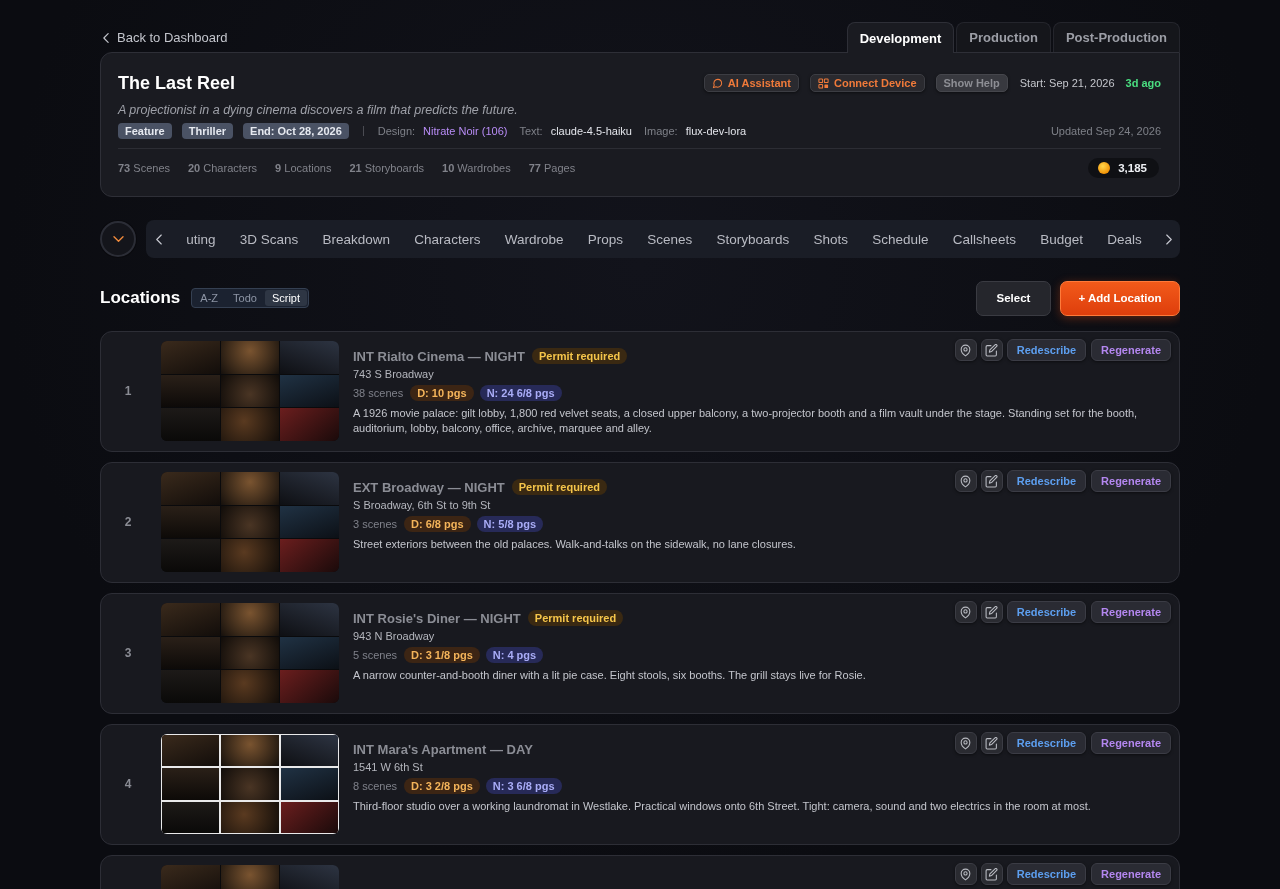 Image resolution: width=1280 pixels, height=889 pixels. I want to click on section-tab: Breakdown, so click(356, 239).